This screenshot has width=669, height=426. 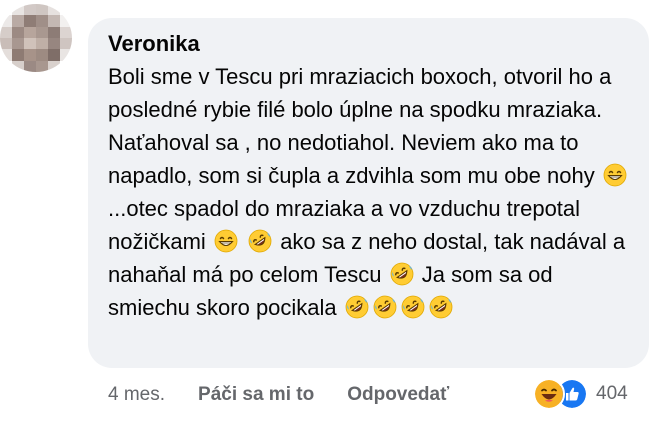 I want to click on avatar, so click(x=36, y=38).